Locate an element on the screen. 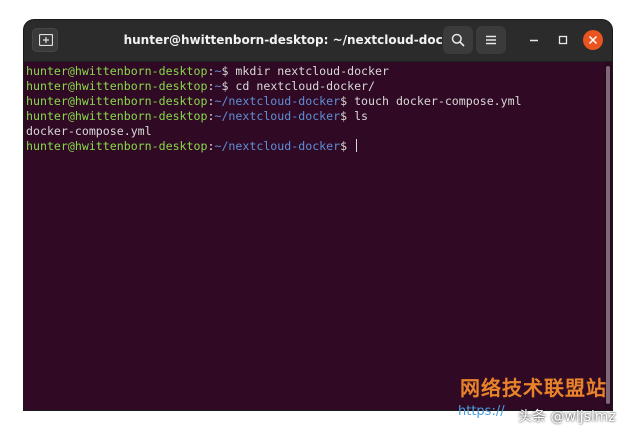 This screenshot has width=640, height=438. command-text: mkdir nextcloud-docker is located at coordinates (308, 71).